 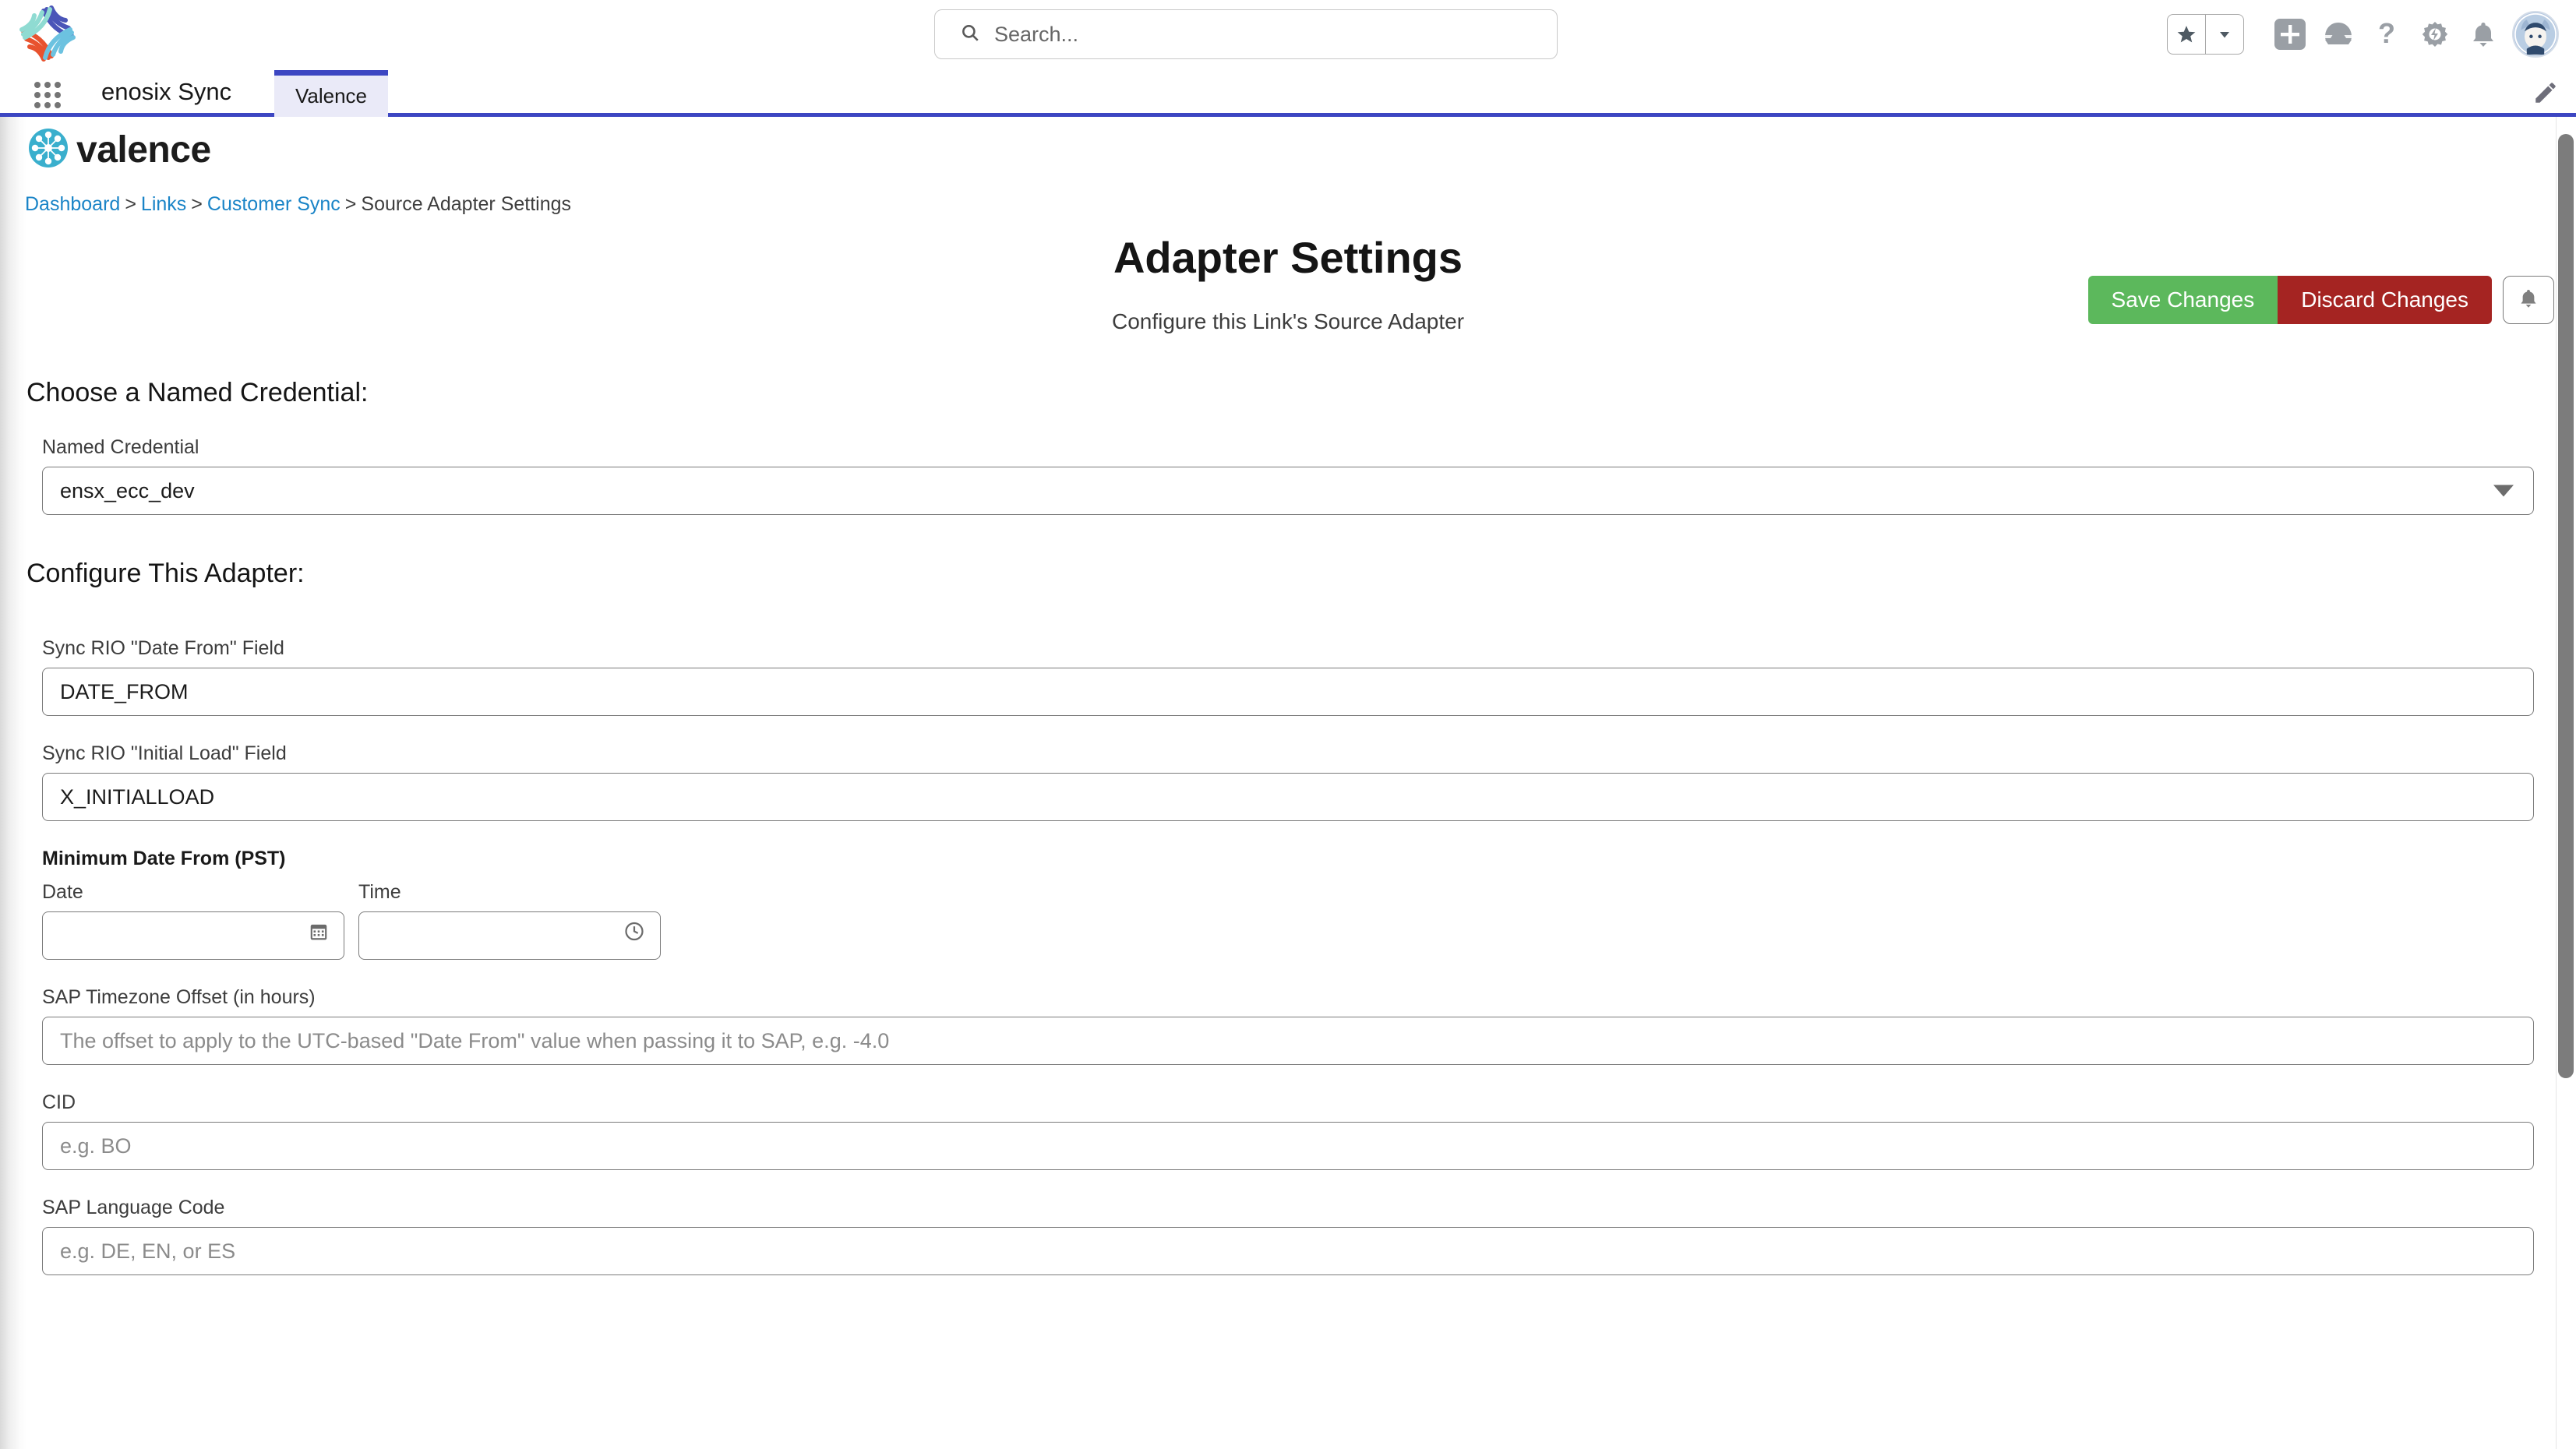 I want to click on initial-load-value: X_INITIALLOAD, so click(x=137, y=797).